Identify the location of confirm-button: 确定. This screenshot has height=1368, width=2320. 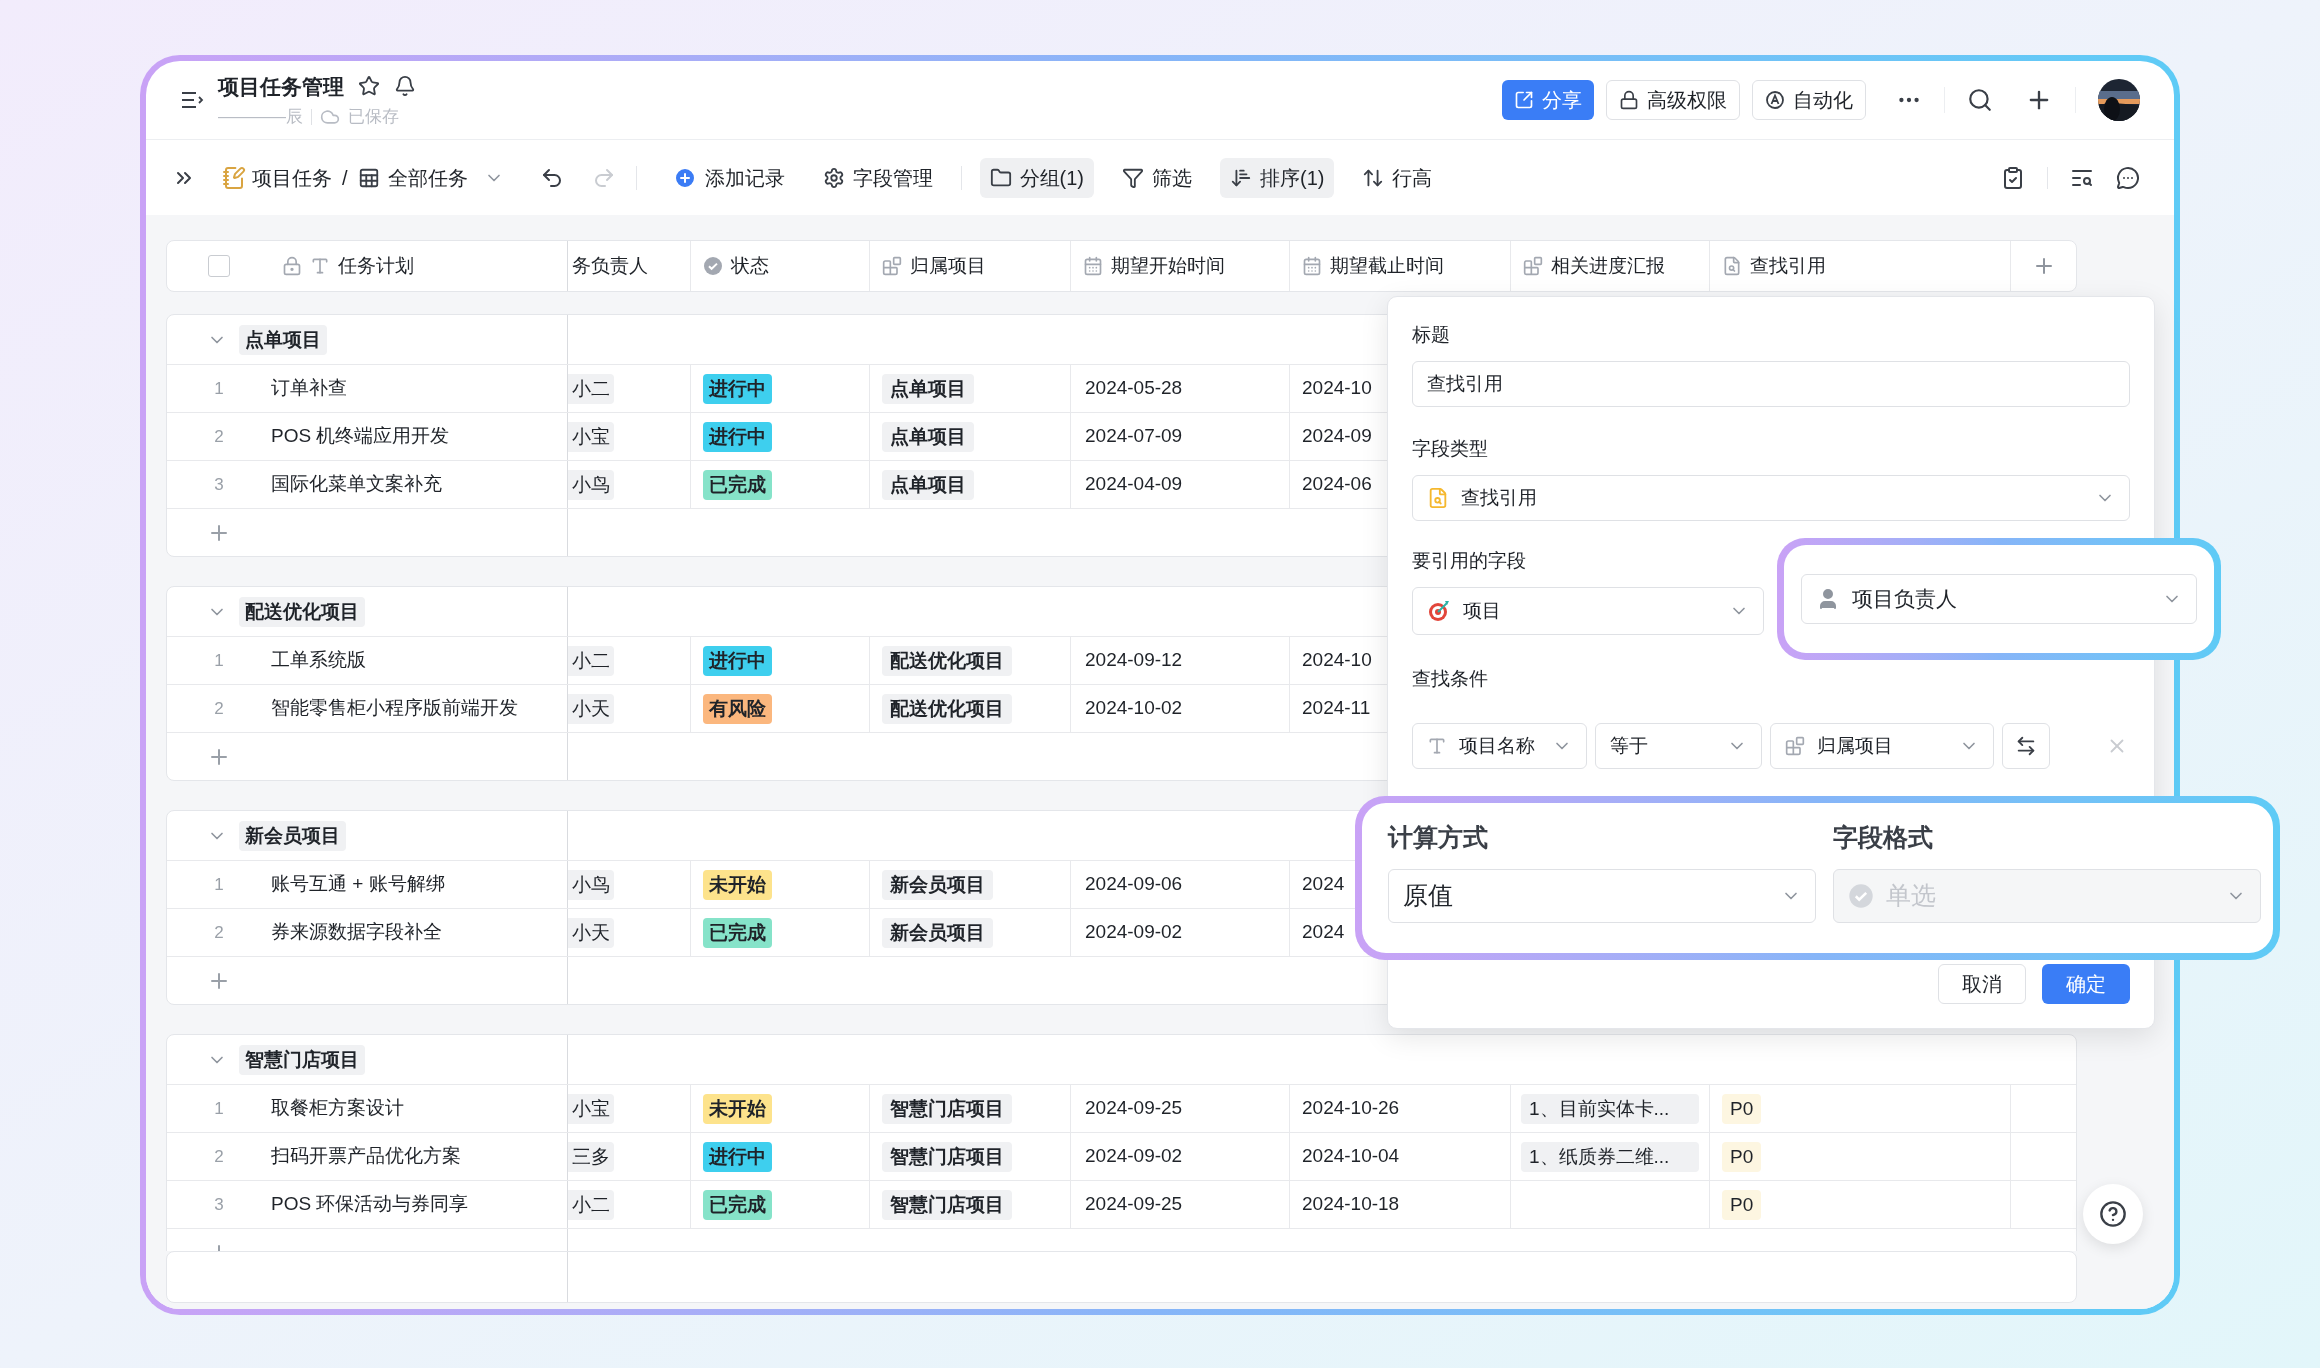
(2086, 984).